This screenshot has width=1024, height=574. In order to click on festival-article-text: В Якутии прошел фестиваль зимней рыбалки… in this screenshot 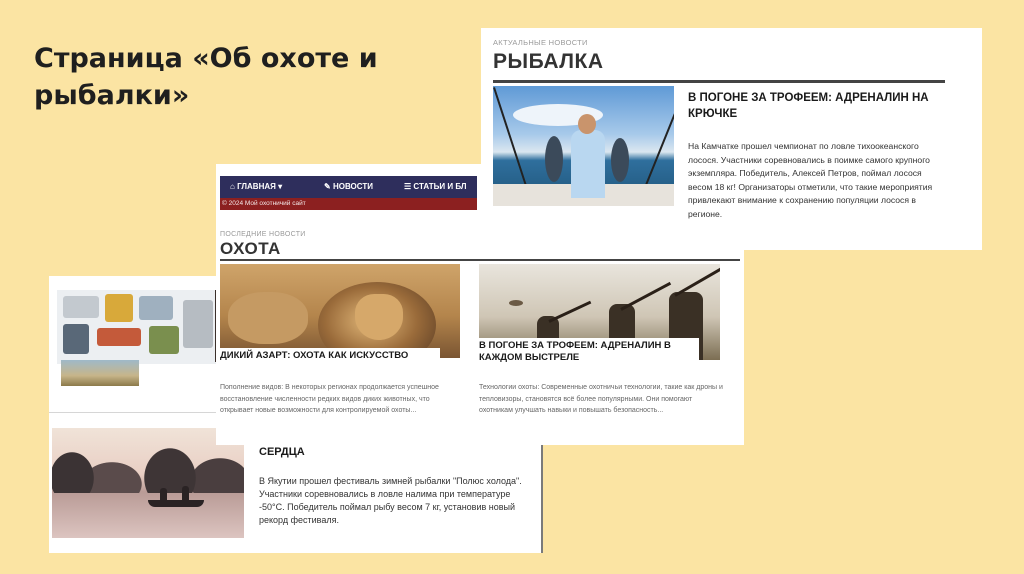, I will do `click(390, 500)`.